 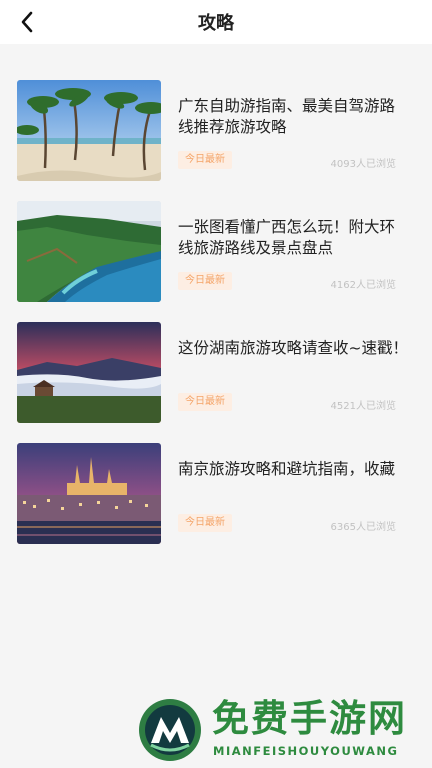 I want to click on item-title: 广东自助游指南、最美自驾游路线推荐旅游攻略, so click(x=287, y=116).